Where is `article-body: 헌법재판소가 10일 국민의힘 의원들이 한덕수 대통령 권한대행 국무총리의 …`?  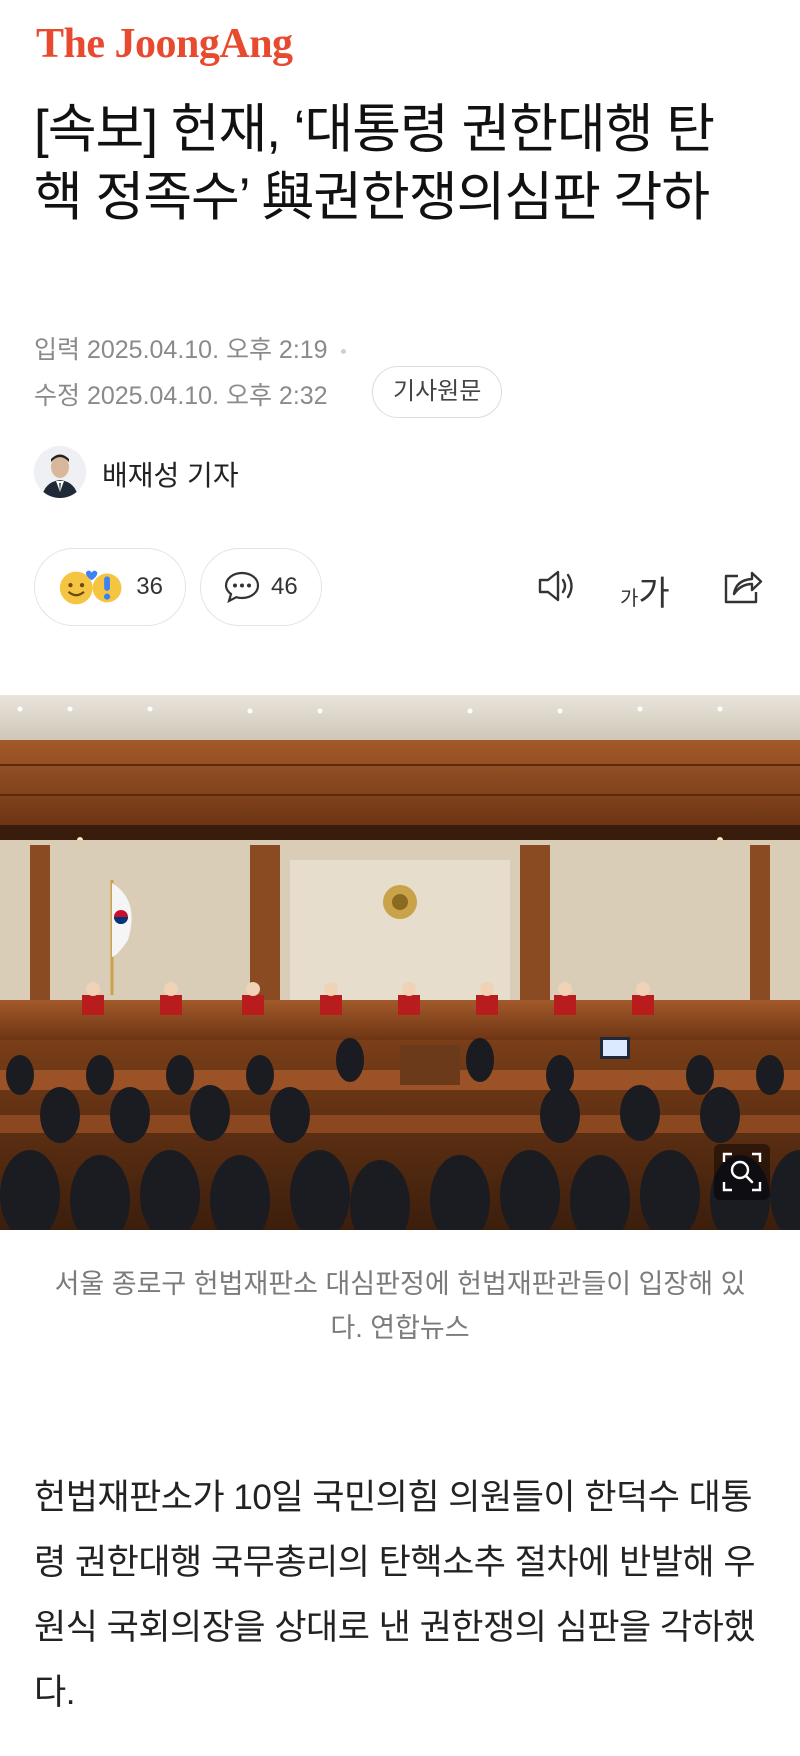
article-body: 헌법재판소가 10일 국민의힘 의원들이 한덕수 대통령 권한대행 국무총리의 … is located at coordinates (395, 1595).